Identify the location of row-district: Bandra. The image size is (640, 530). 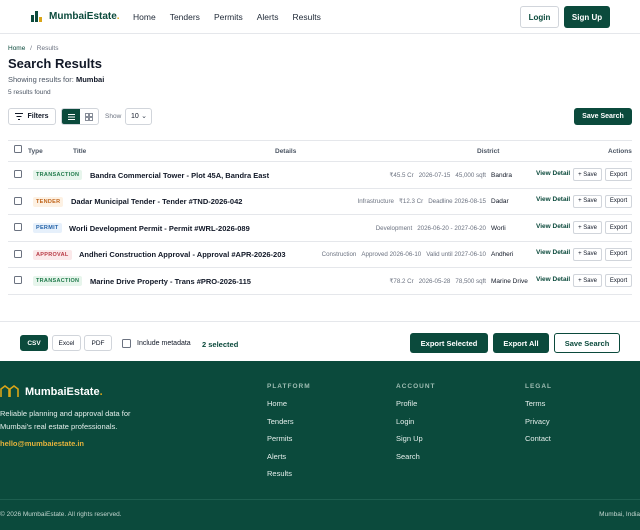
(501, 175).